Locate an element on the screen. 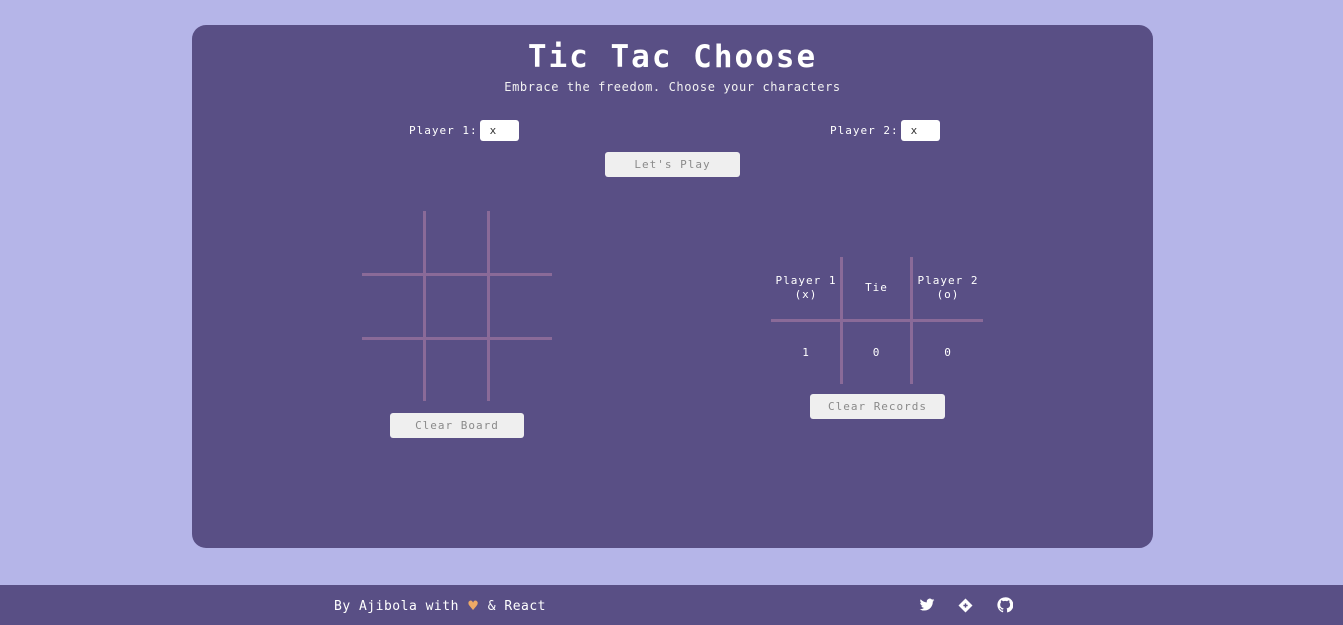 The height and width of the screenshot is (625, 1343). credit-prefix: By Ajibola with is located at coordinates (396, 606).